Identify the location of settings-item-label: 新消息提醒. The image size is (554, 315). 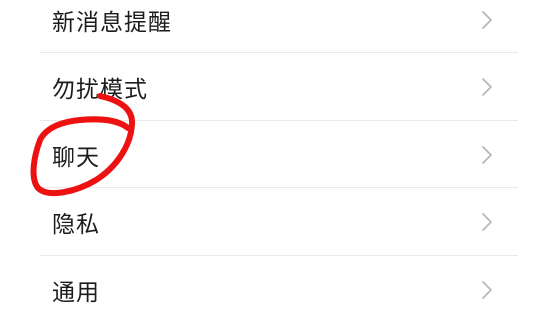
(112, 22).